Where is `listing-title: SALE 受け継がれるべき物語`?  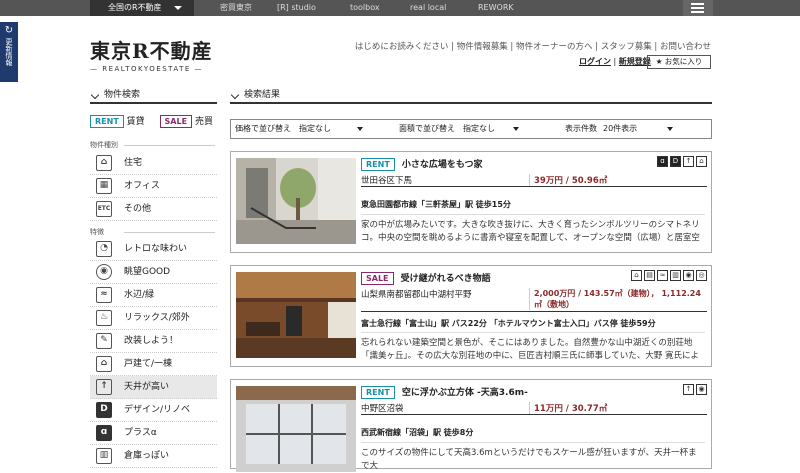 listing-title: SALE 受け継がれるべき物語 is located at coordinates (426, 278).